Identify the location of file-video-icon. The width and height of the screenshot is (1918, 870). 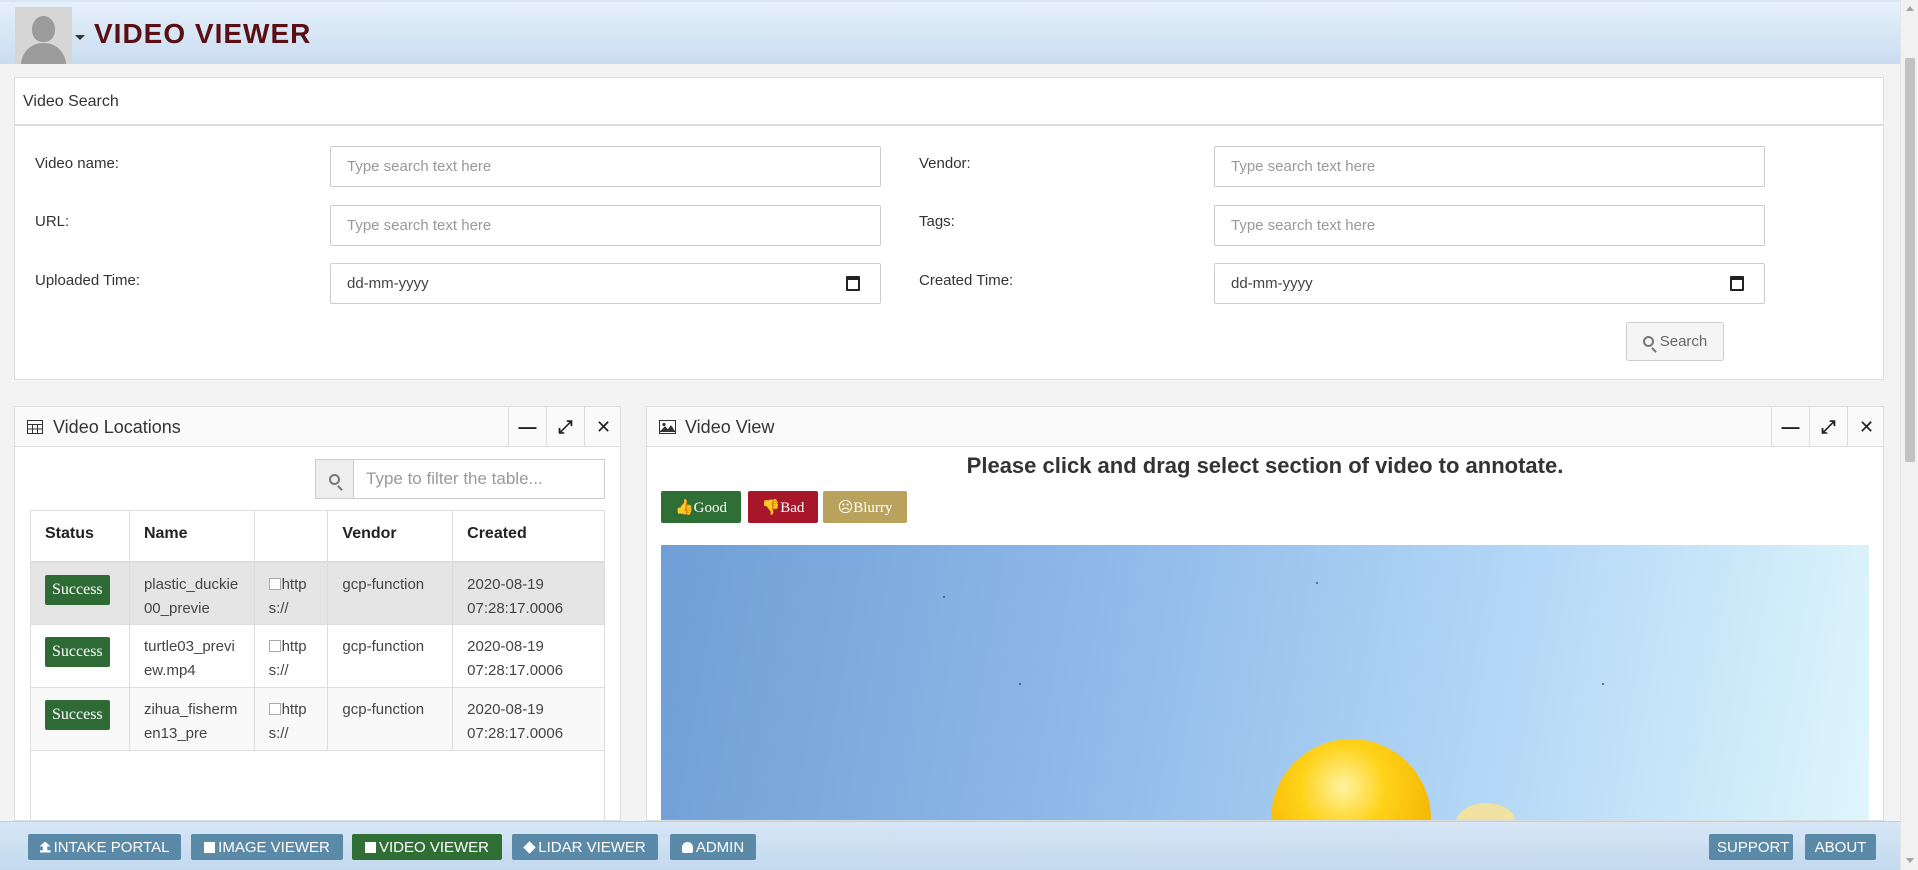
(370, 847).